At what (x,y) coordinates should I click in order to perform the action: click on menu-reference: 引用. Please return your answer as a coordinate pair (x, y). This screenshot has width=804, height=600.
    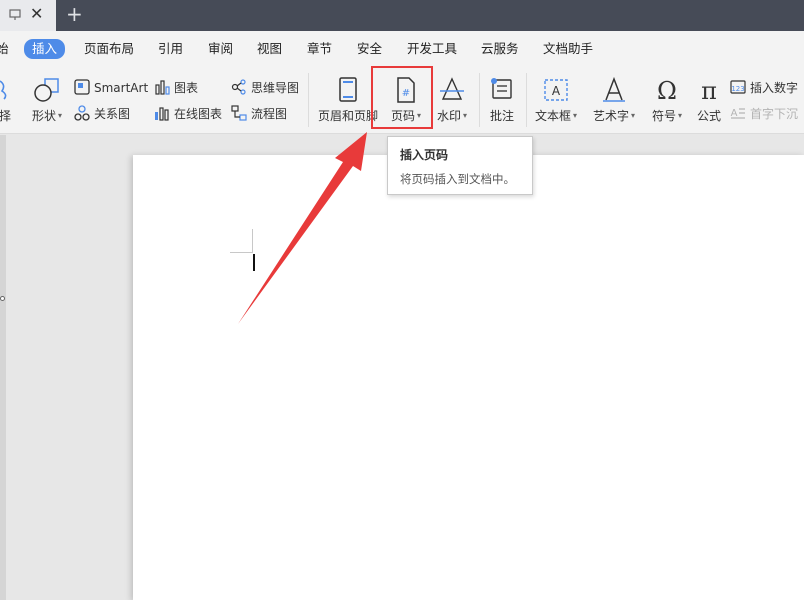
    Looking at the image, I should click on (170, 49).